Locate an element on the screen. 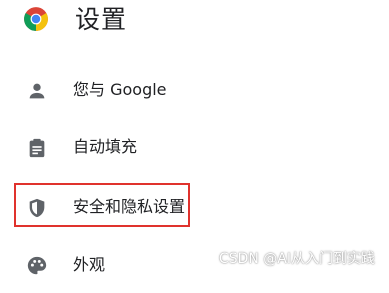 The image size is (389, 293). palette-icon is located at coordinates (37, 265).